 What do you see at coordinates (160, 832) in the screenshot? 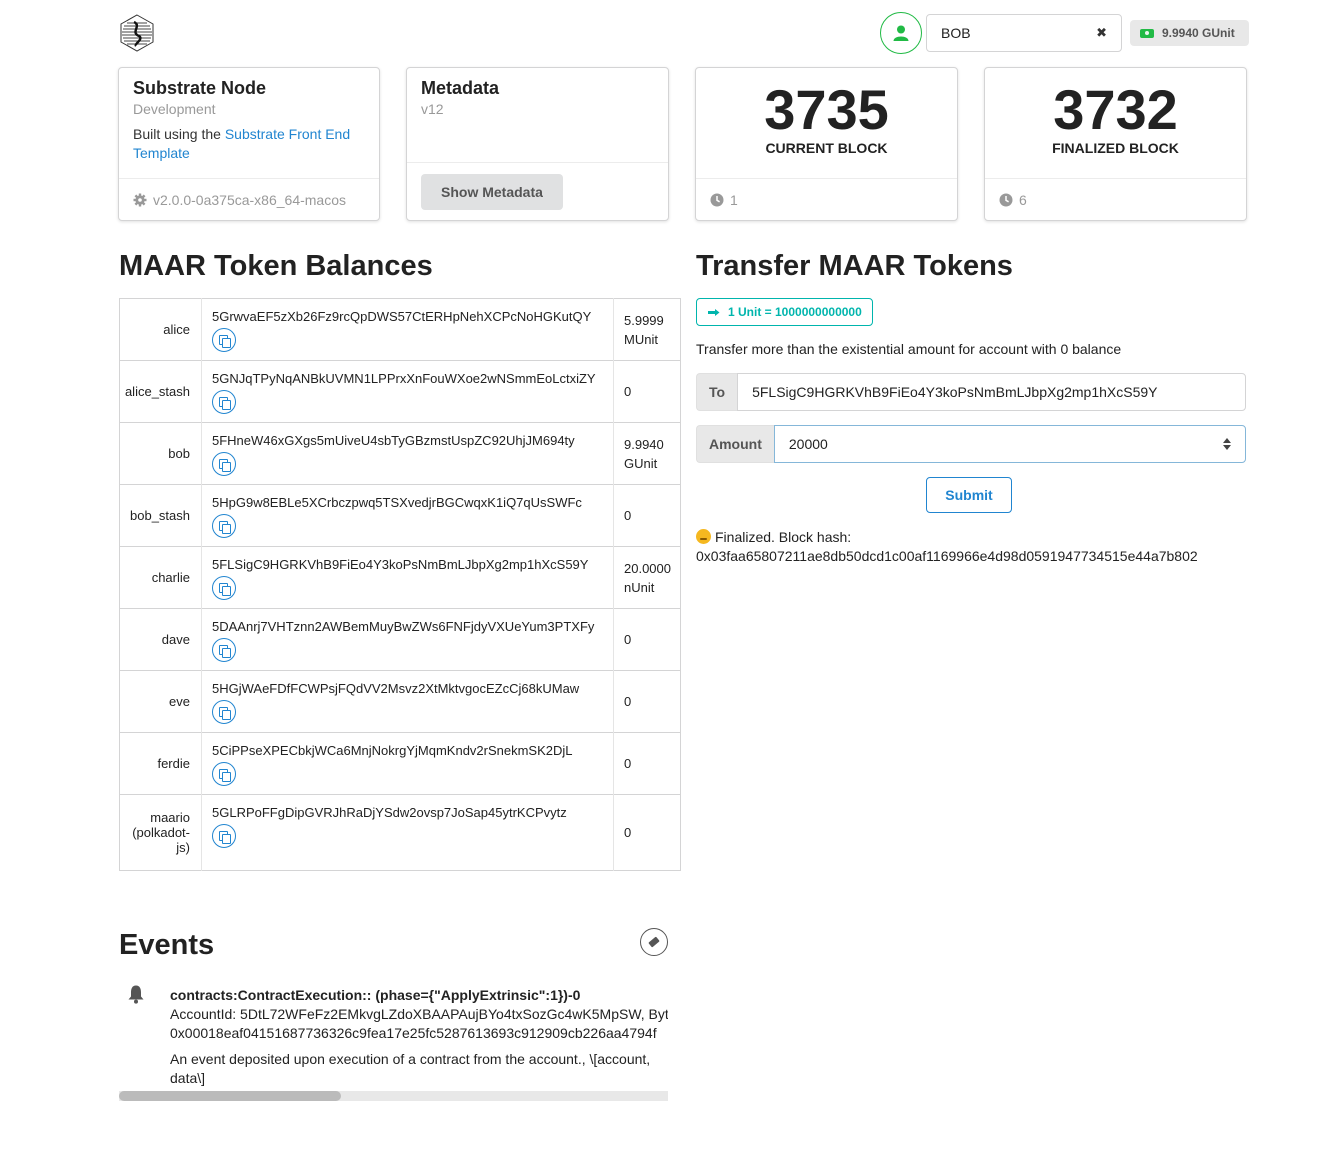
I see `account-name: maario (polkadot-js)` at bounding box center [160, 832].